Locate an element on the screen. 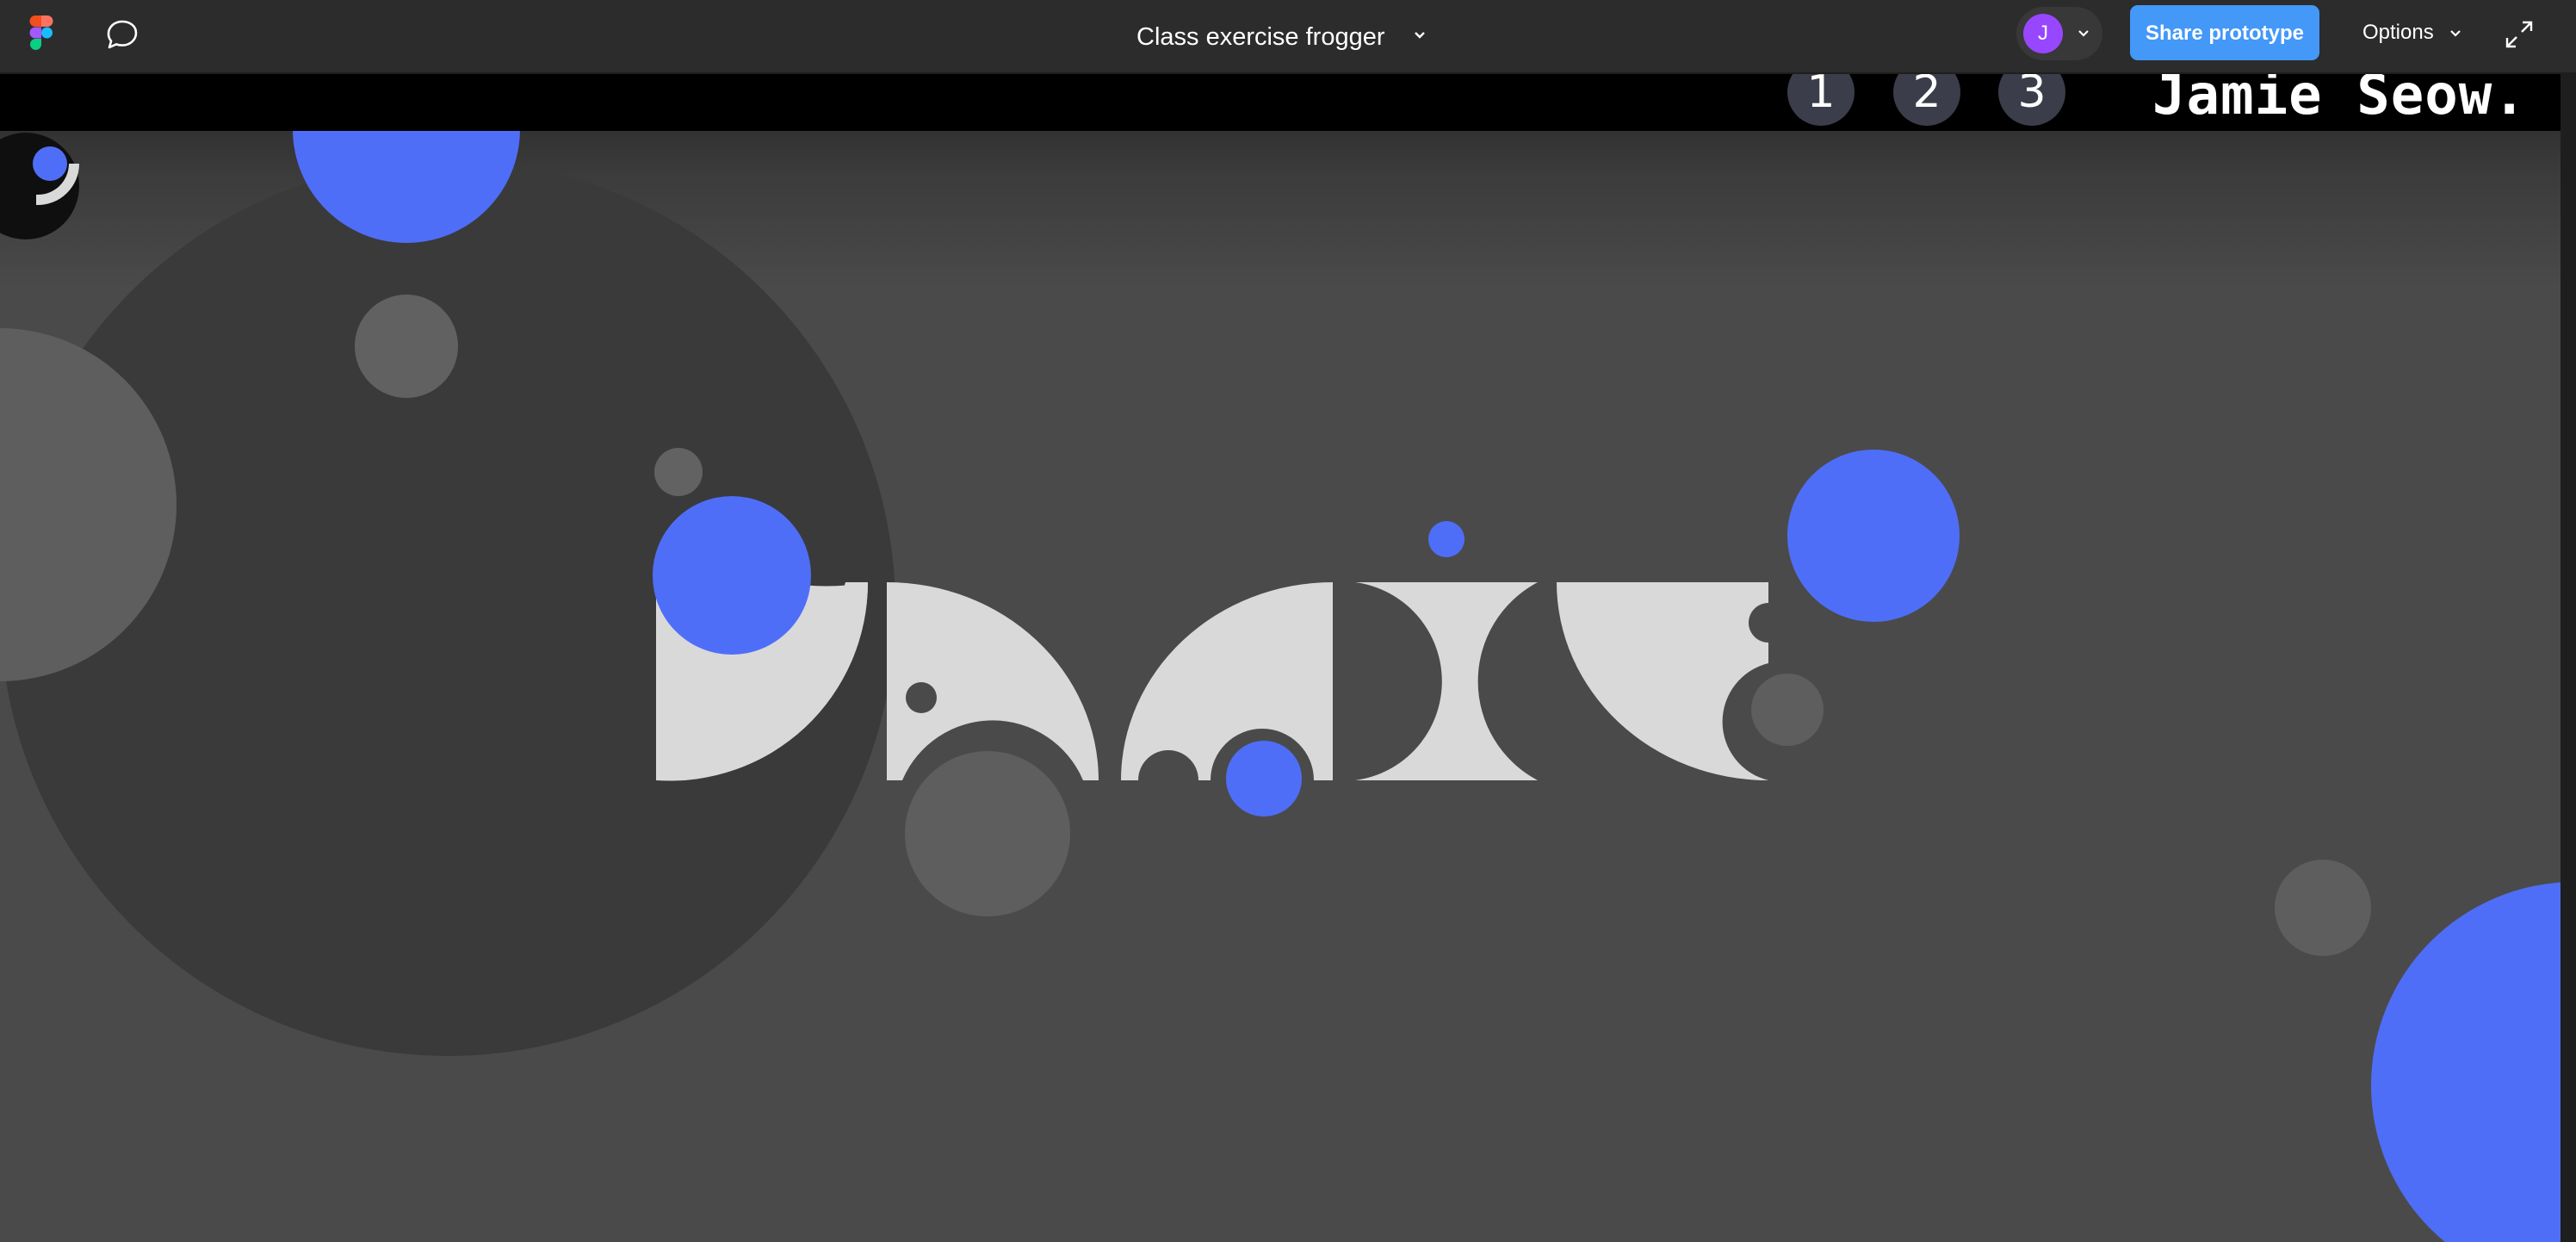  user-menu: J is located at coordinates (2059, 33).